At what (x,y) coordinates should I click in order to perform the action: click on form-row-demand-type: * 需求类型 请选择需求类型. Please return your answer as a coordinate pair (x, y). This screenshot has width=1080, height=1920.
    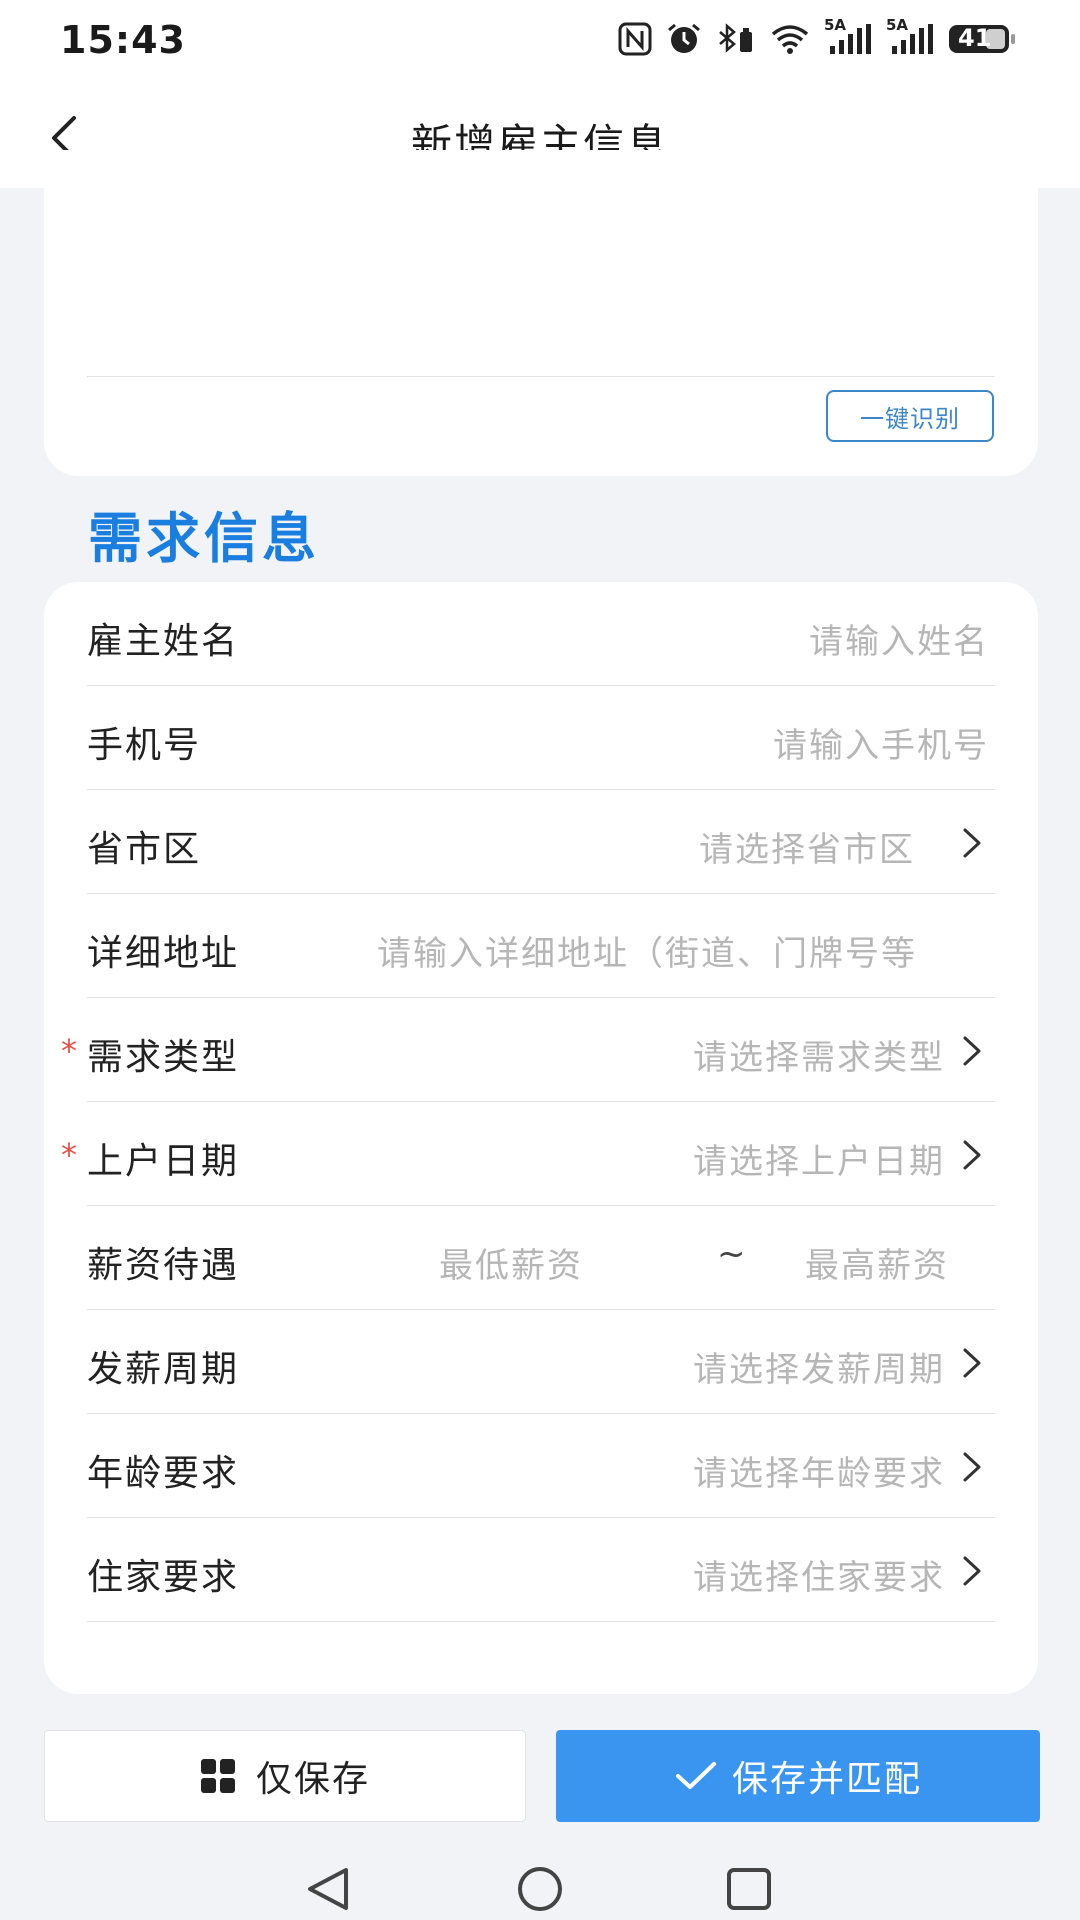
    Looking at the image, I should click on (528, 1050).